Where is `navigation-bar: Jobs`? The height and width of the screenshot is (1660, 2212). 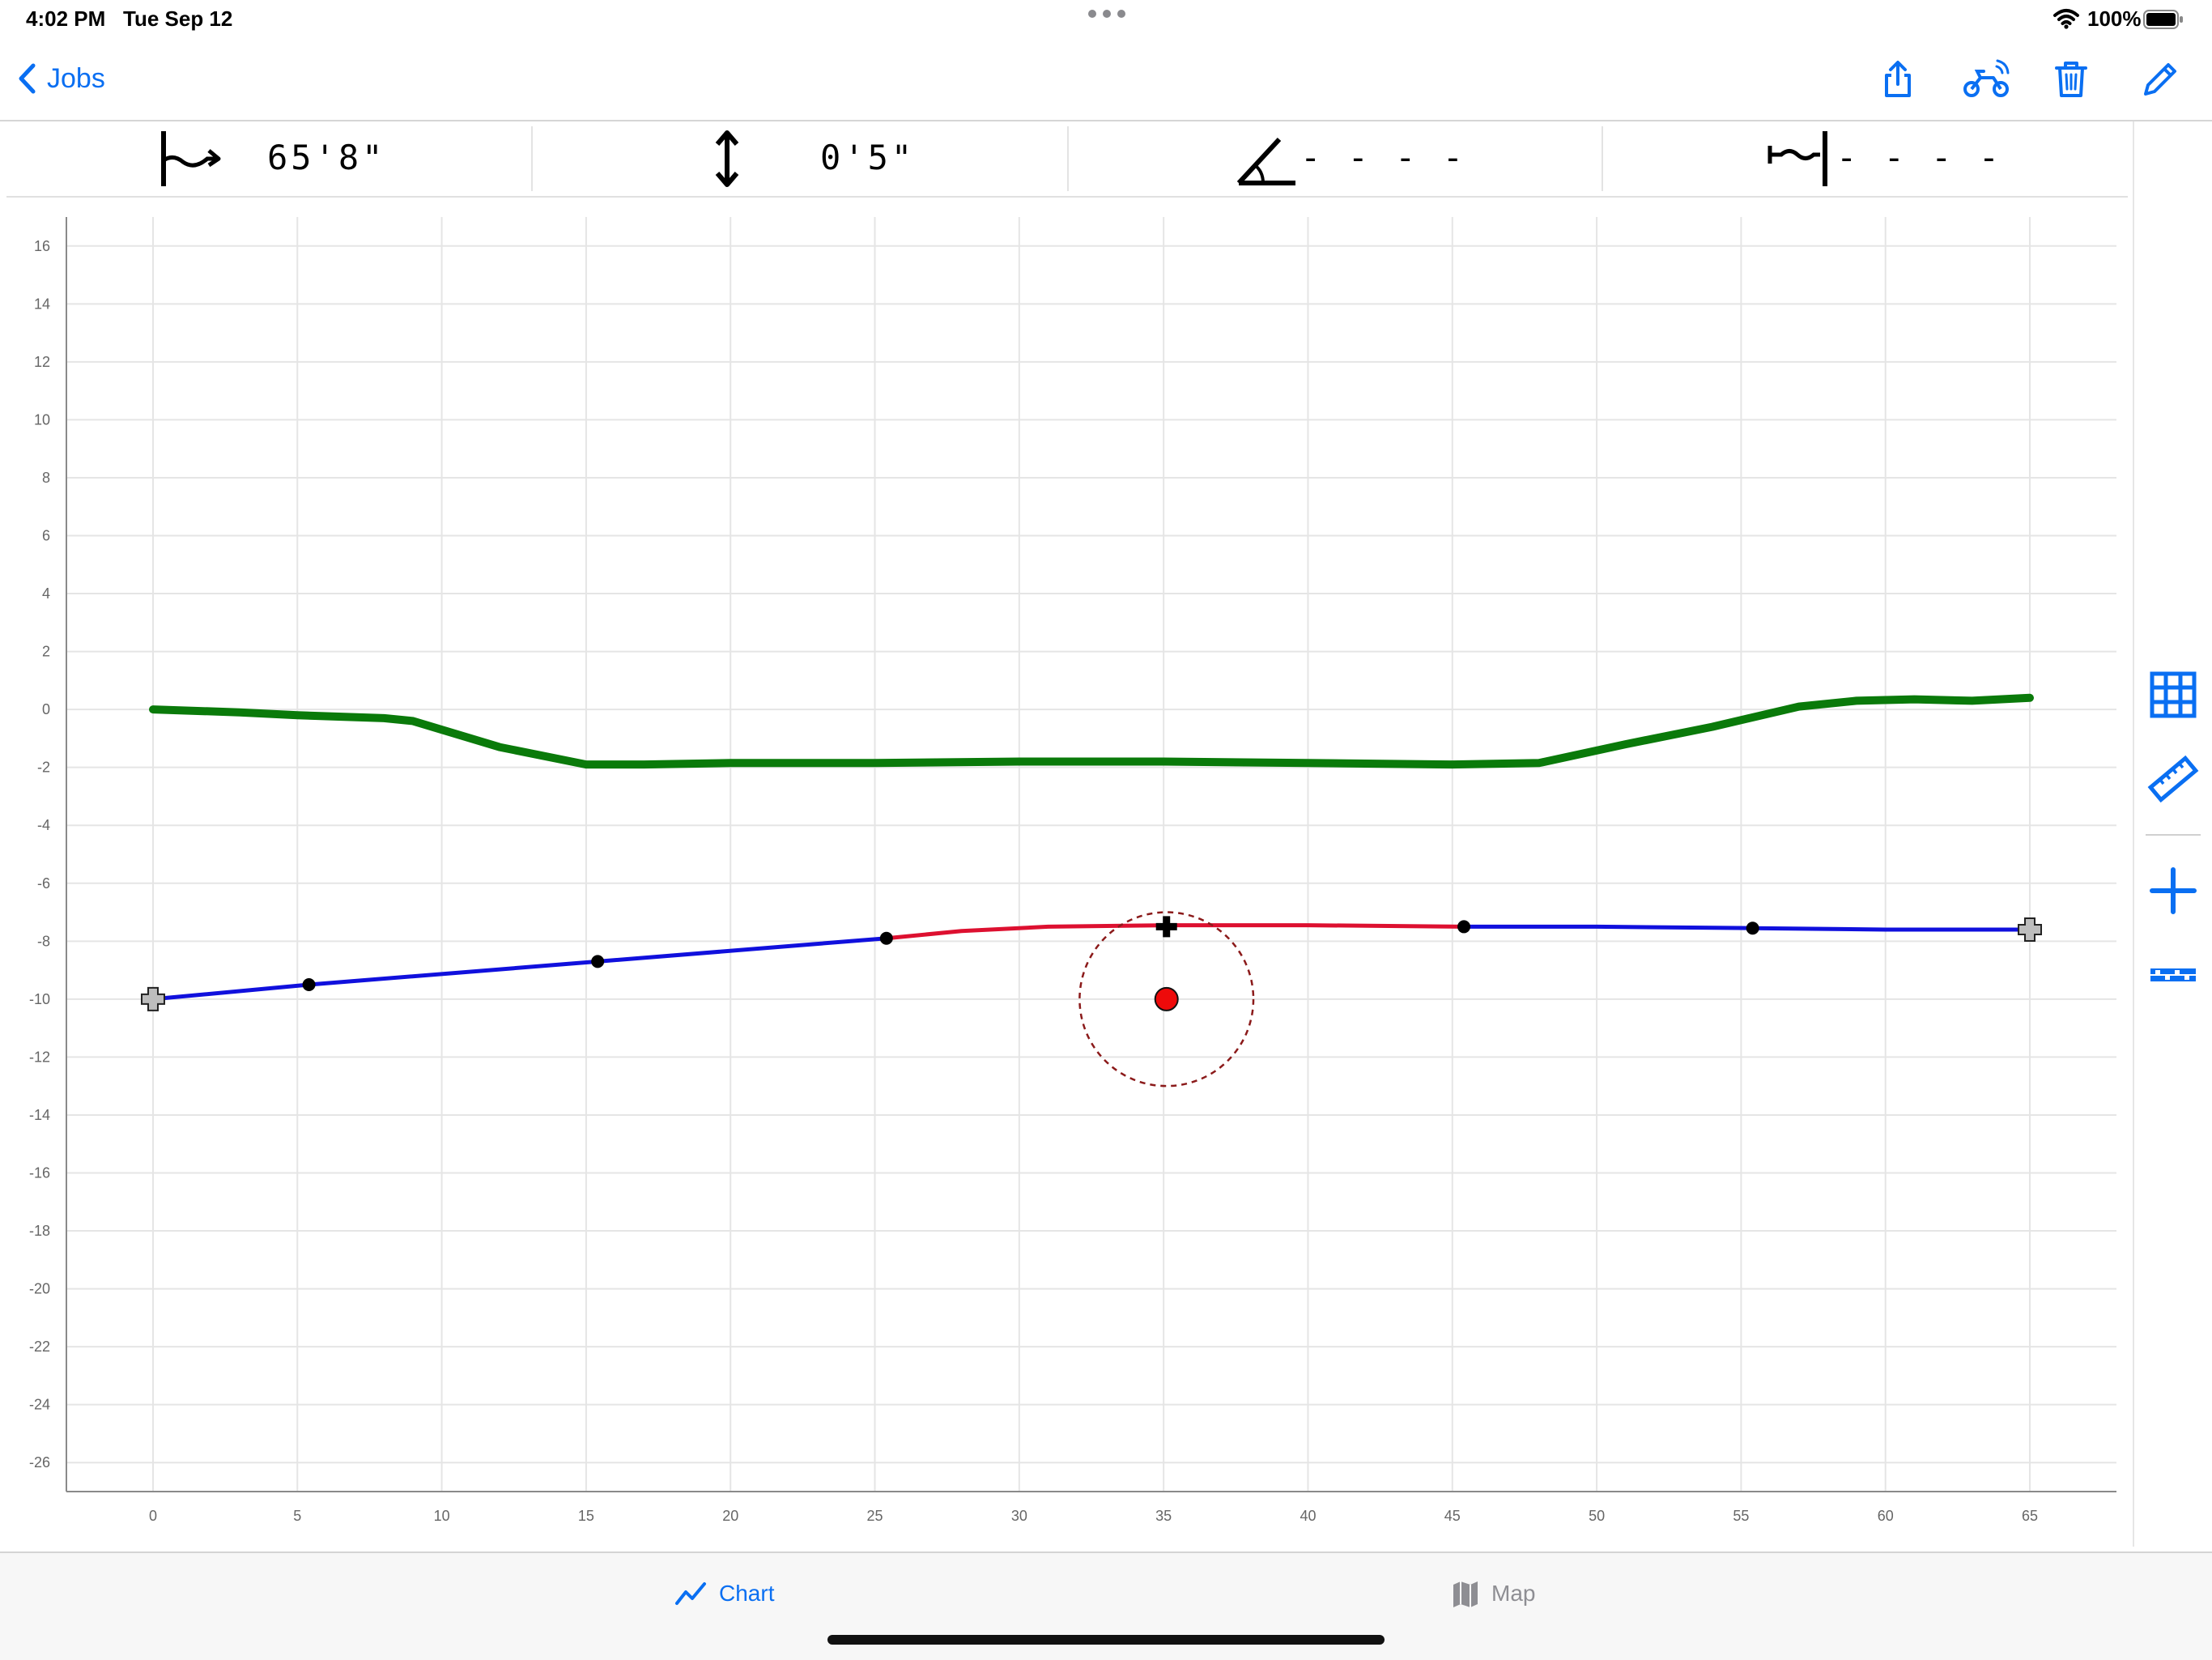
navigation-bar: Jobs is located at coordinates (1106, 80).